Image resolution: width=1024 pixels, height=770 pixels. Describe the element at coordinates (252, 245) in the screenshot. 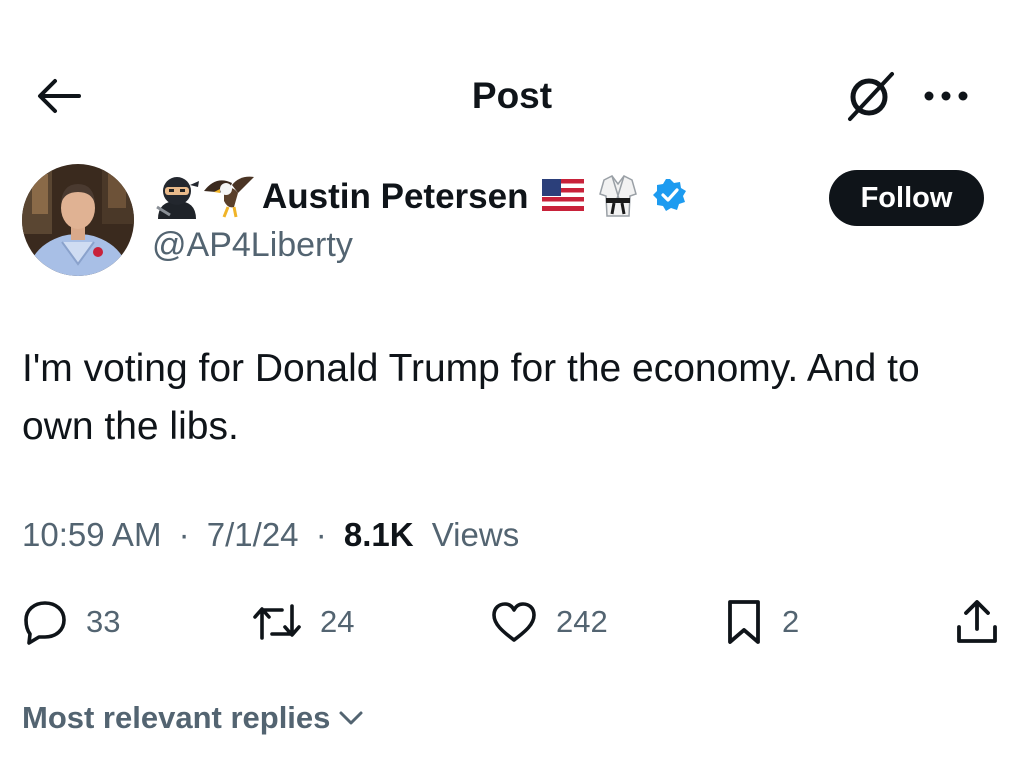

I see `author-handle: @AP4Liberty` at that location.